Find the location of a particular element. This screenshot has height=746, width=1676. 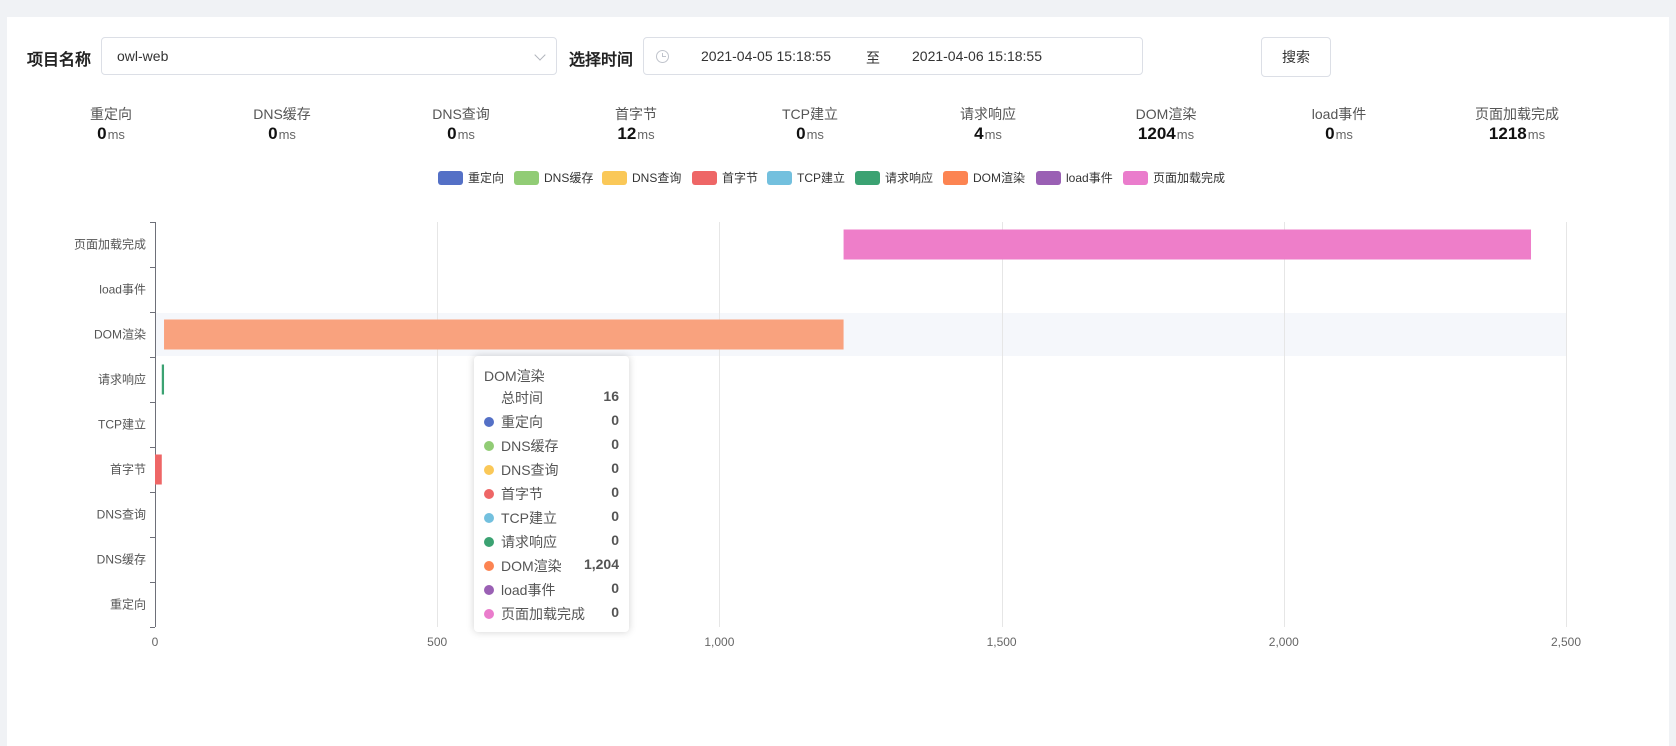

bar-首字节 is located at coordinates (158, 469).